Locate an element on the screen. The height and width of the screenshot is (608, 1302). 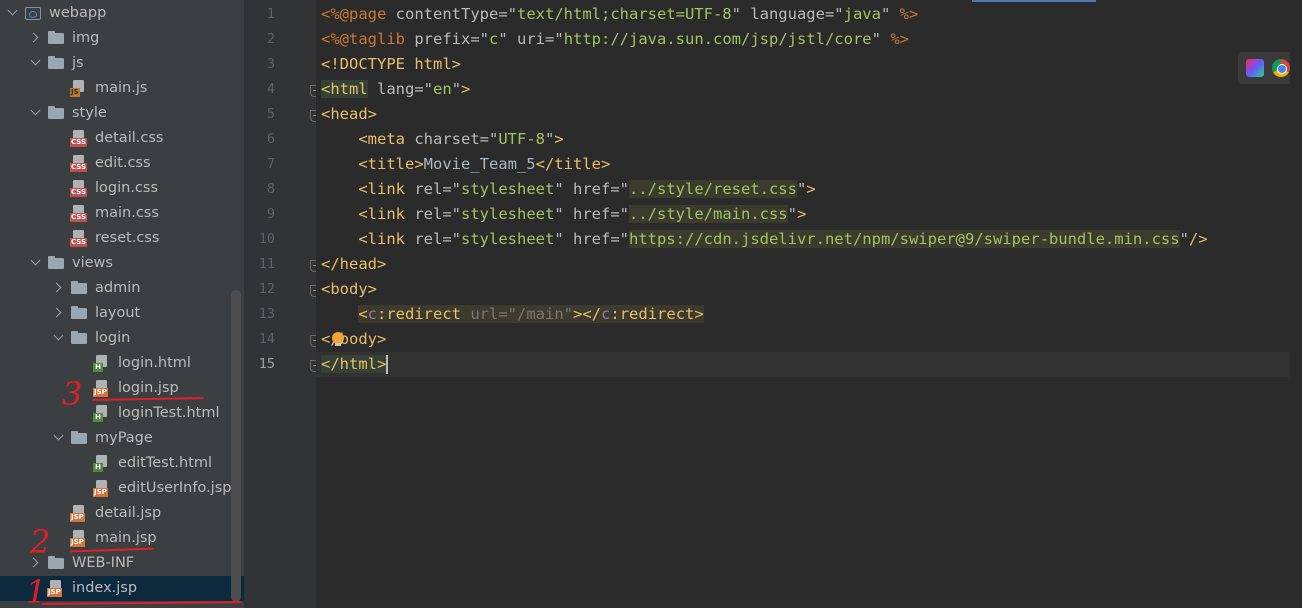
editor-scrollbar is located at coordinates (1296, 304).